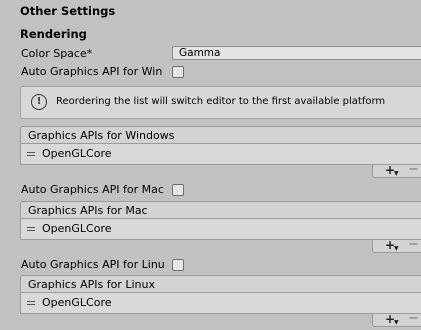  What do you see at coordinates (178, 72) in the screenshot?
I see `auto-graphics-api-win-checkbox` at bounding box center [178, 72].